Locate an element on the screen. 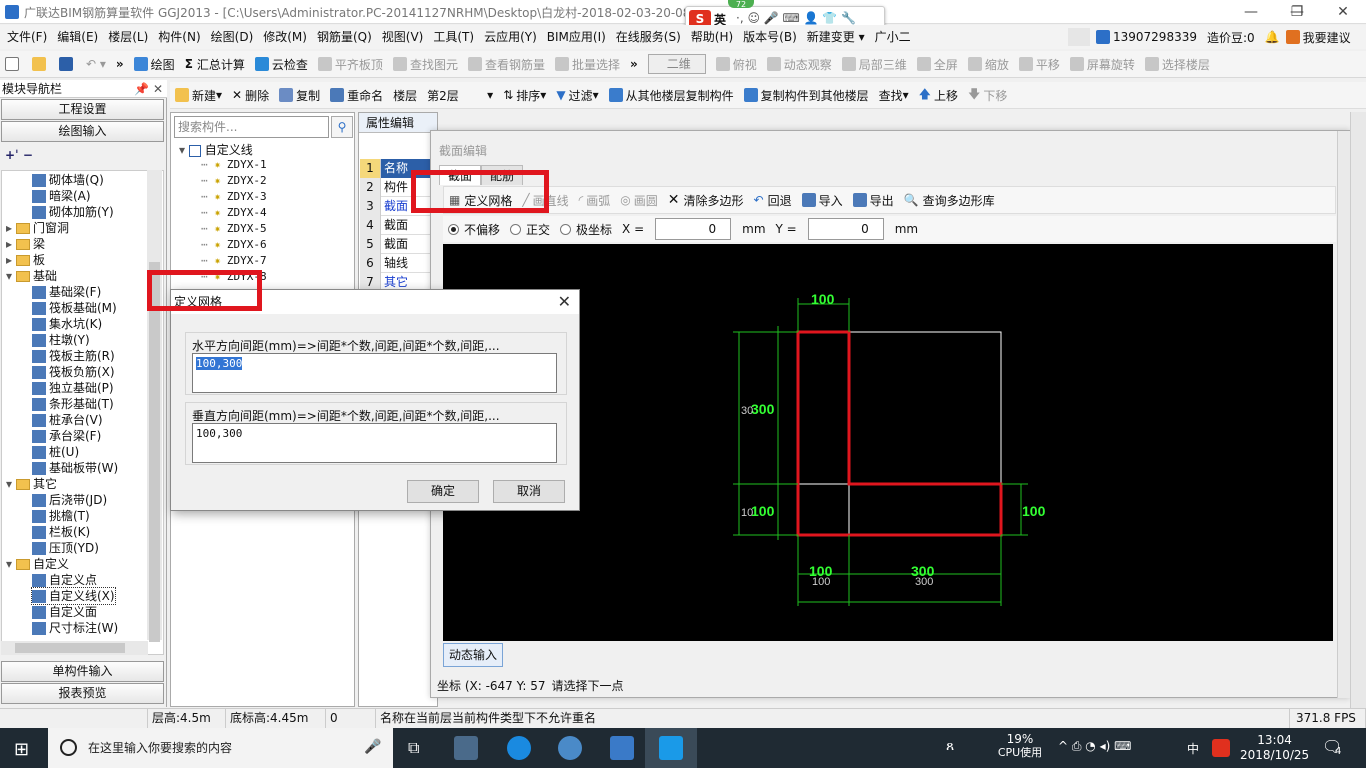  component-list-item: ⋯ ✷ ZDYX-3 is located at coordinates (234, 197).